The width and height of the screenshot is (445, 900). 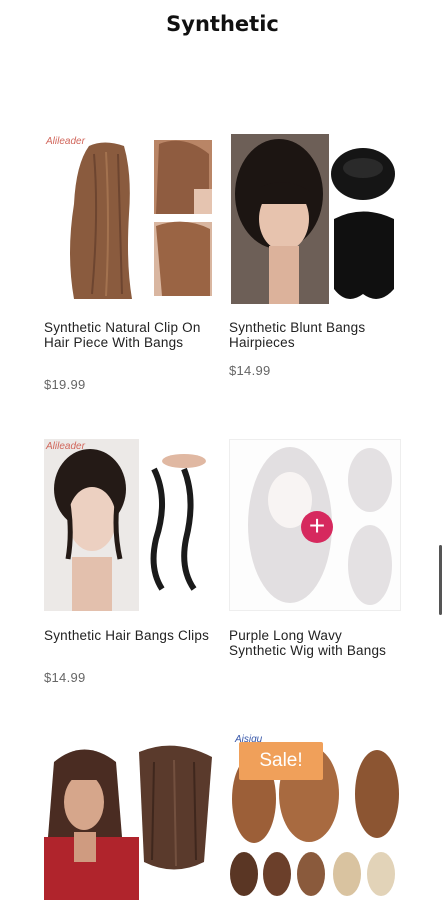 I want to click on plus-icon: +, so click(x=317, y=527).